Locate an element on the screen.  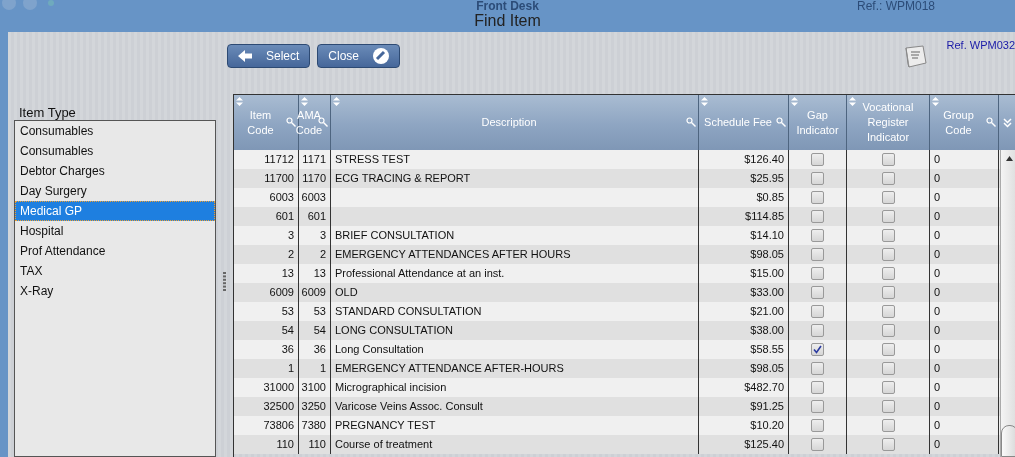
window-controls-icon is located at coordinates (28, 5).